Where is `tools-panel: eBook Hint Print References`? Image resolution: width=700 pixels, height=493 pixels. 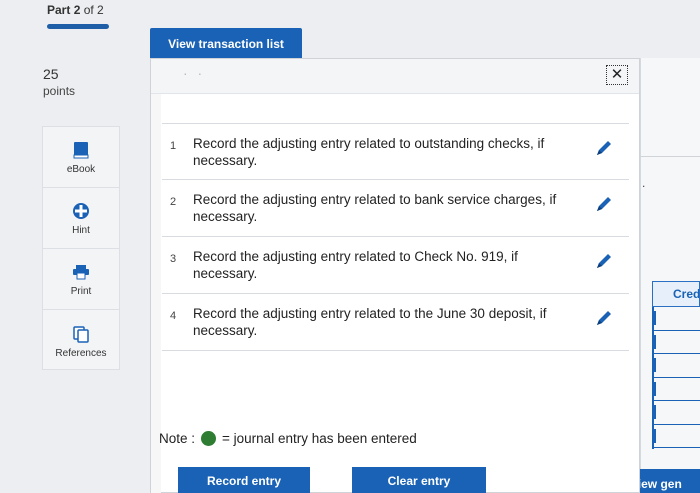 tools-panel: eBook Hint Print References is located at coordinates (81, 248).